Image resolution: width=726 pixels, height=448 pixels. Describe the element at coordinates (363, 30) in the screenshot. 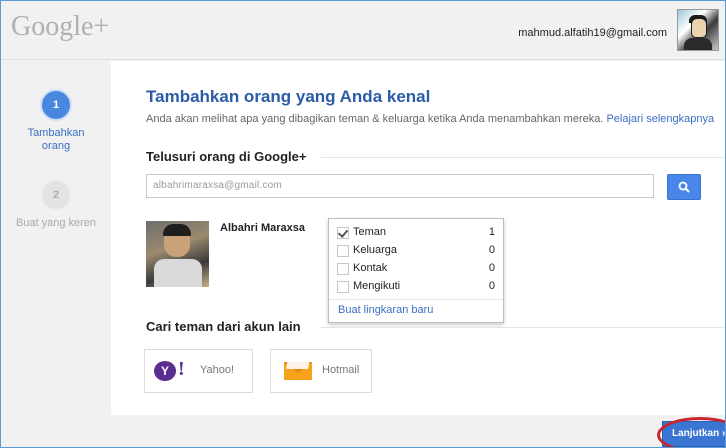

I see `top-bar: Google+ mahmud.alfatih19@gmail.com` at that location.